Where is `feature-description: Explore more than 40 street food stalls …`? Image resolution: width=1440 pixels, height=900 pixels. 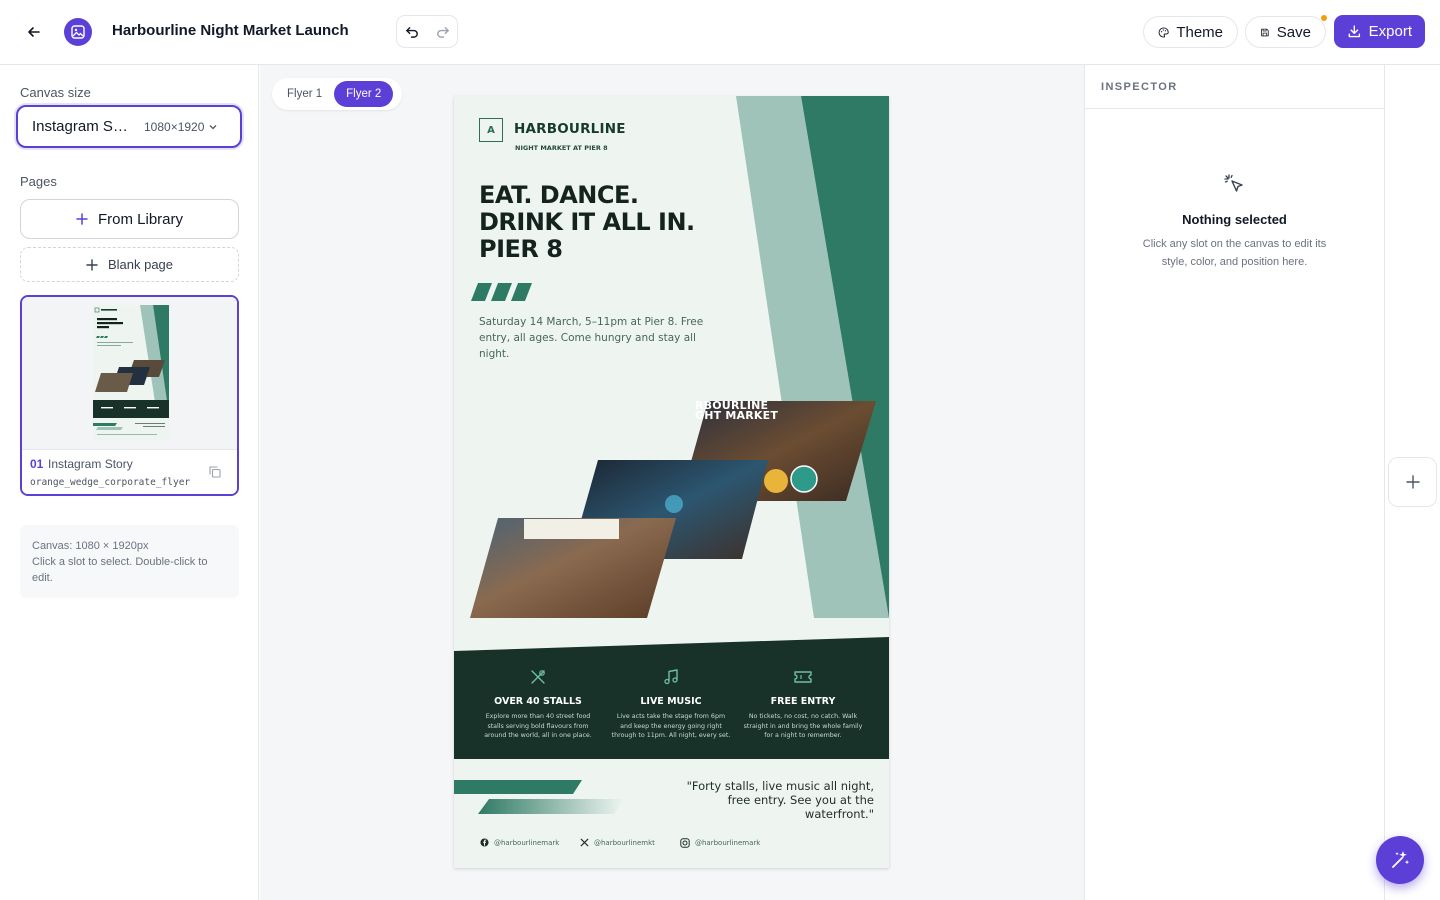 feature-description: Explore more than 40 street food stalls … is located at coordinates (538, 726).